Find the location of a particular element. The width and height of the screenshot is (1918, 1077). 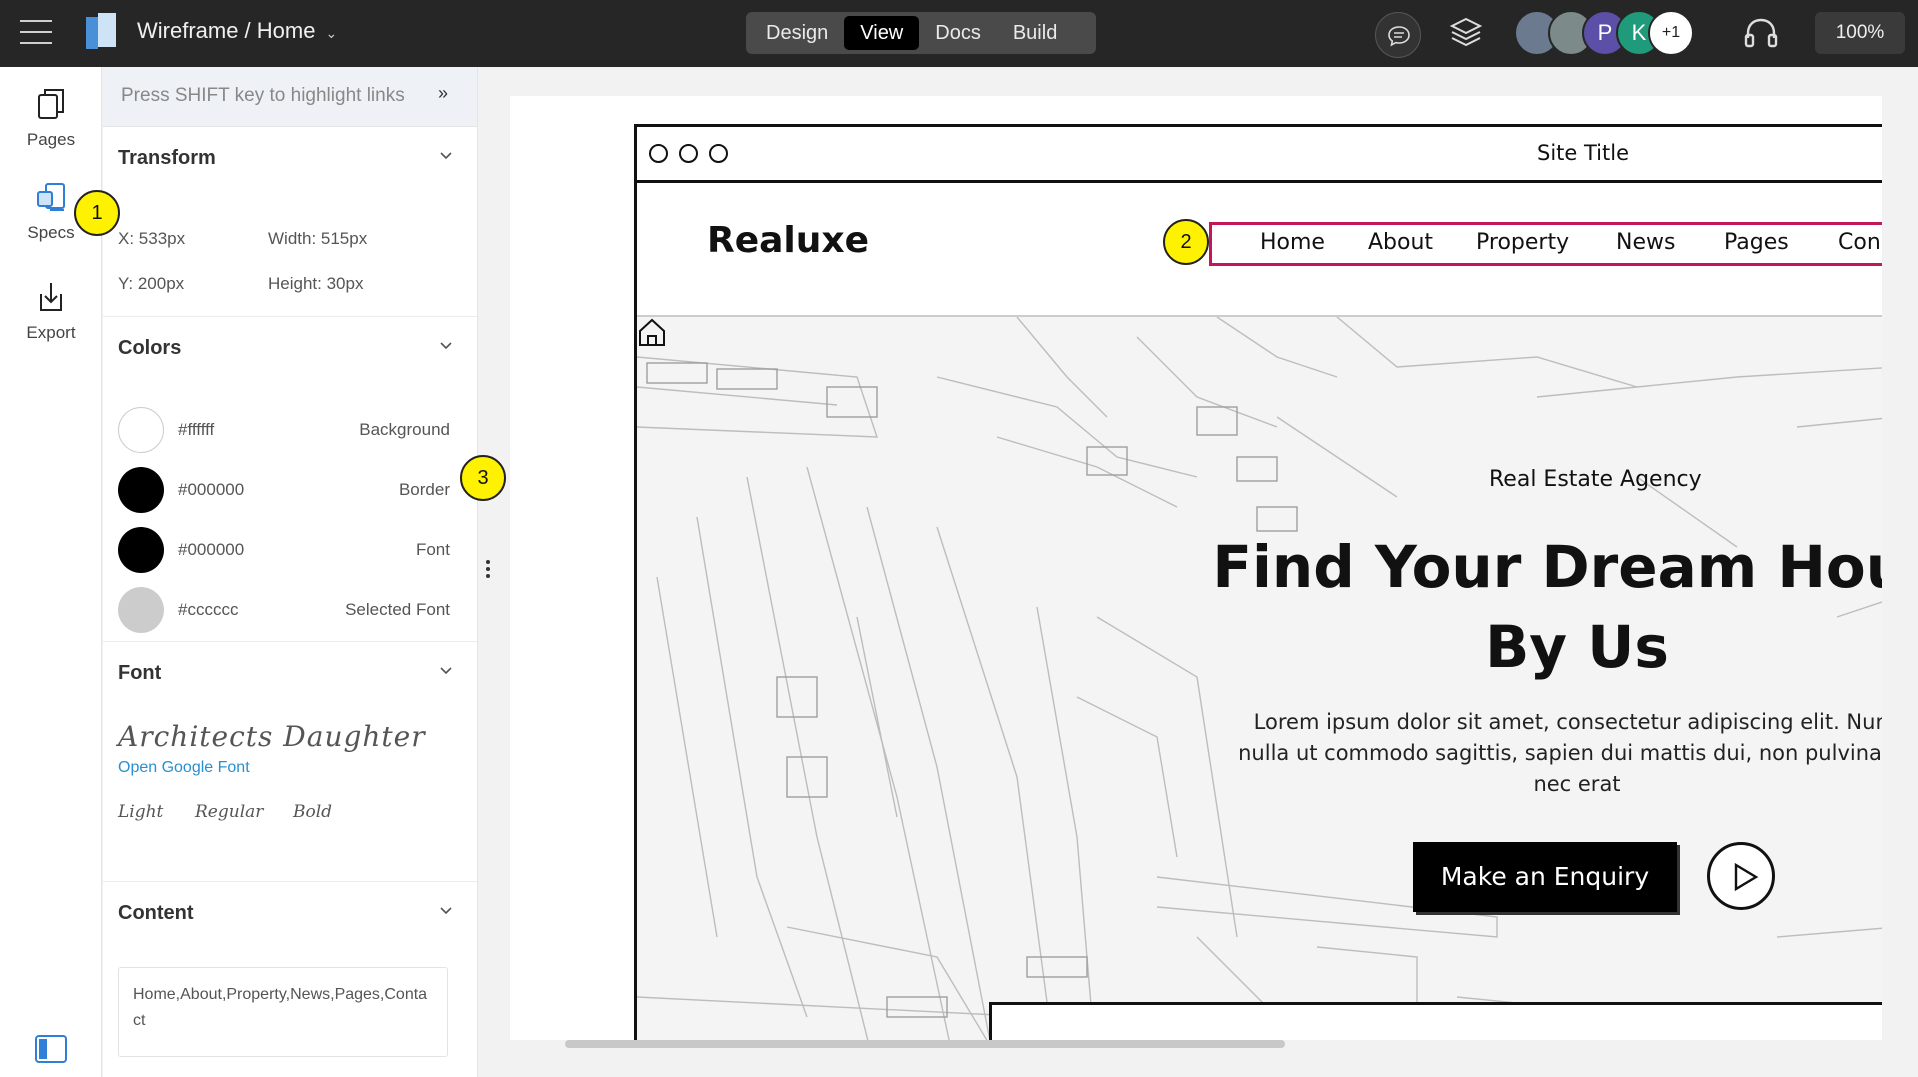

color-swatch-background is located at coordinates (141, 430).